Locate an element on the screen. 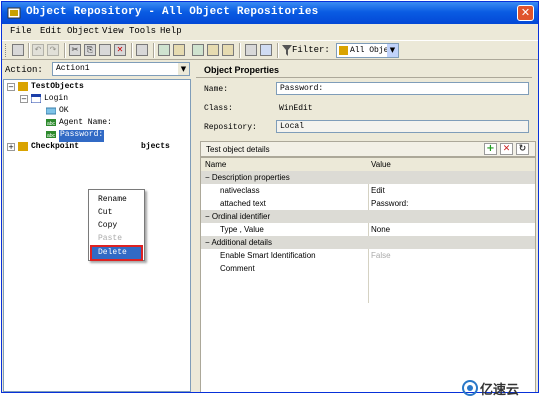  repository-field: Local is located at coordinates (402, 126).